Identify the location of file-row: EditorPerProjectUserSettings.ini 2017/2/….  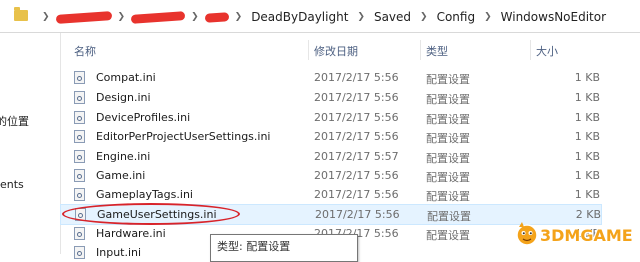
(330, 136).